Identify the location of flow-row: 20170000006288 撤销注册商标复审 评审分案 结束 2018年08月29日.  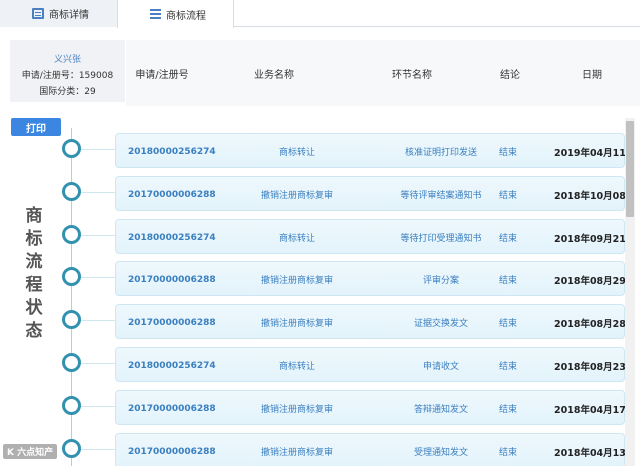
(375, 278).